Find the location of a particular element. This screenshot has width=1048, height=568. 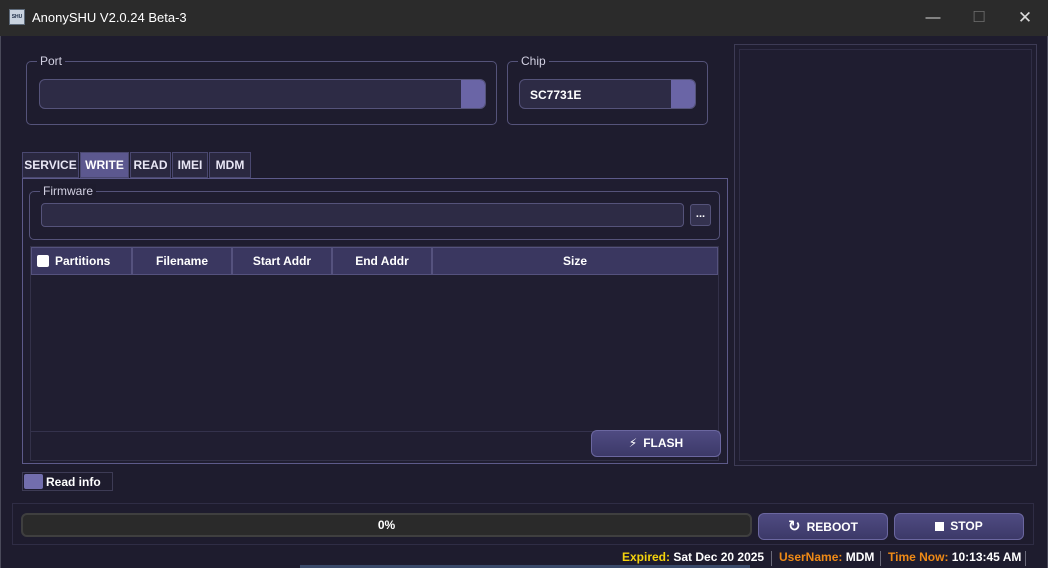

stop-button: STOP is located at coordinates (959, 526).